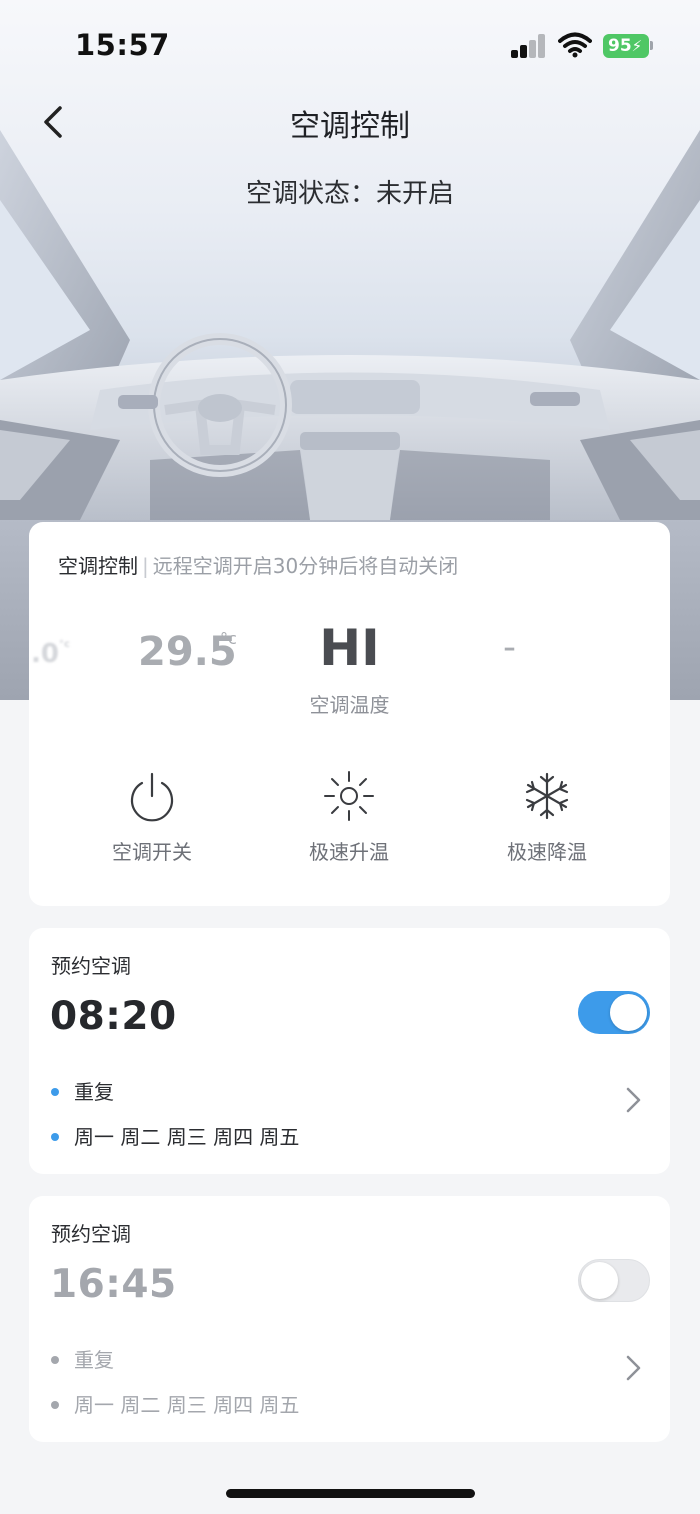 This screenshot has width=700, height=1514. I want to click on schedule-card: 预约空调 16:45 重复 周一 周二 周三 周四 周五, so click(349, 1319).